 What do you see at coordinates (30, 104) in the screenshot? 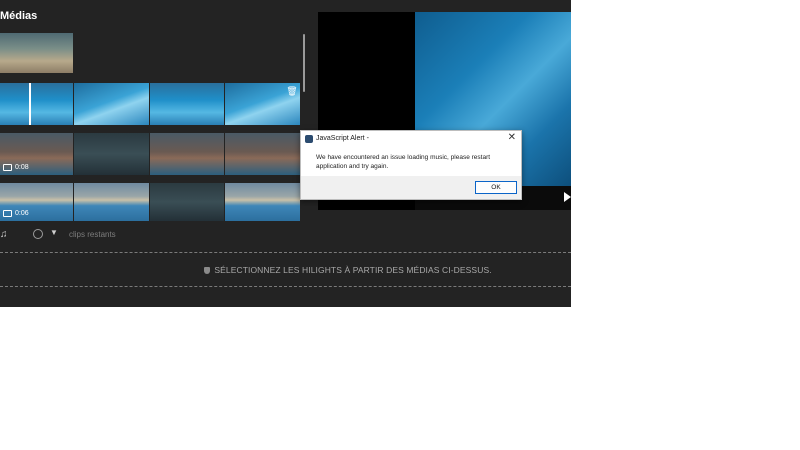
I see `playhead-marker` at bounding box center [30, 104].